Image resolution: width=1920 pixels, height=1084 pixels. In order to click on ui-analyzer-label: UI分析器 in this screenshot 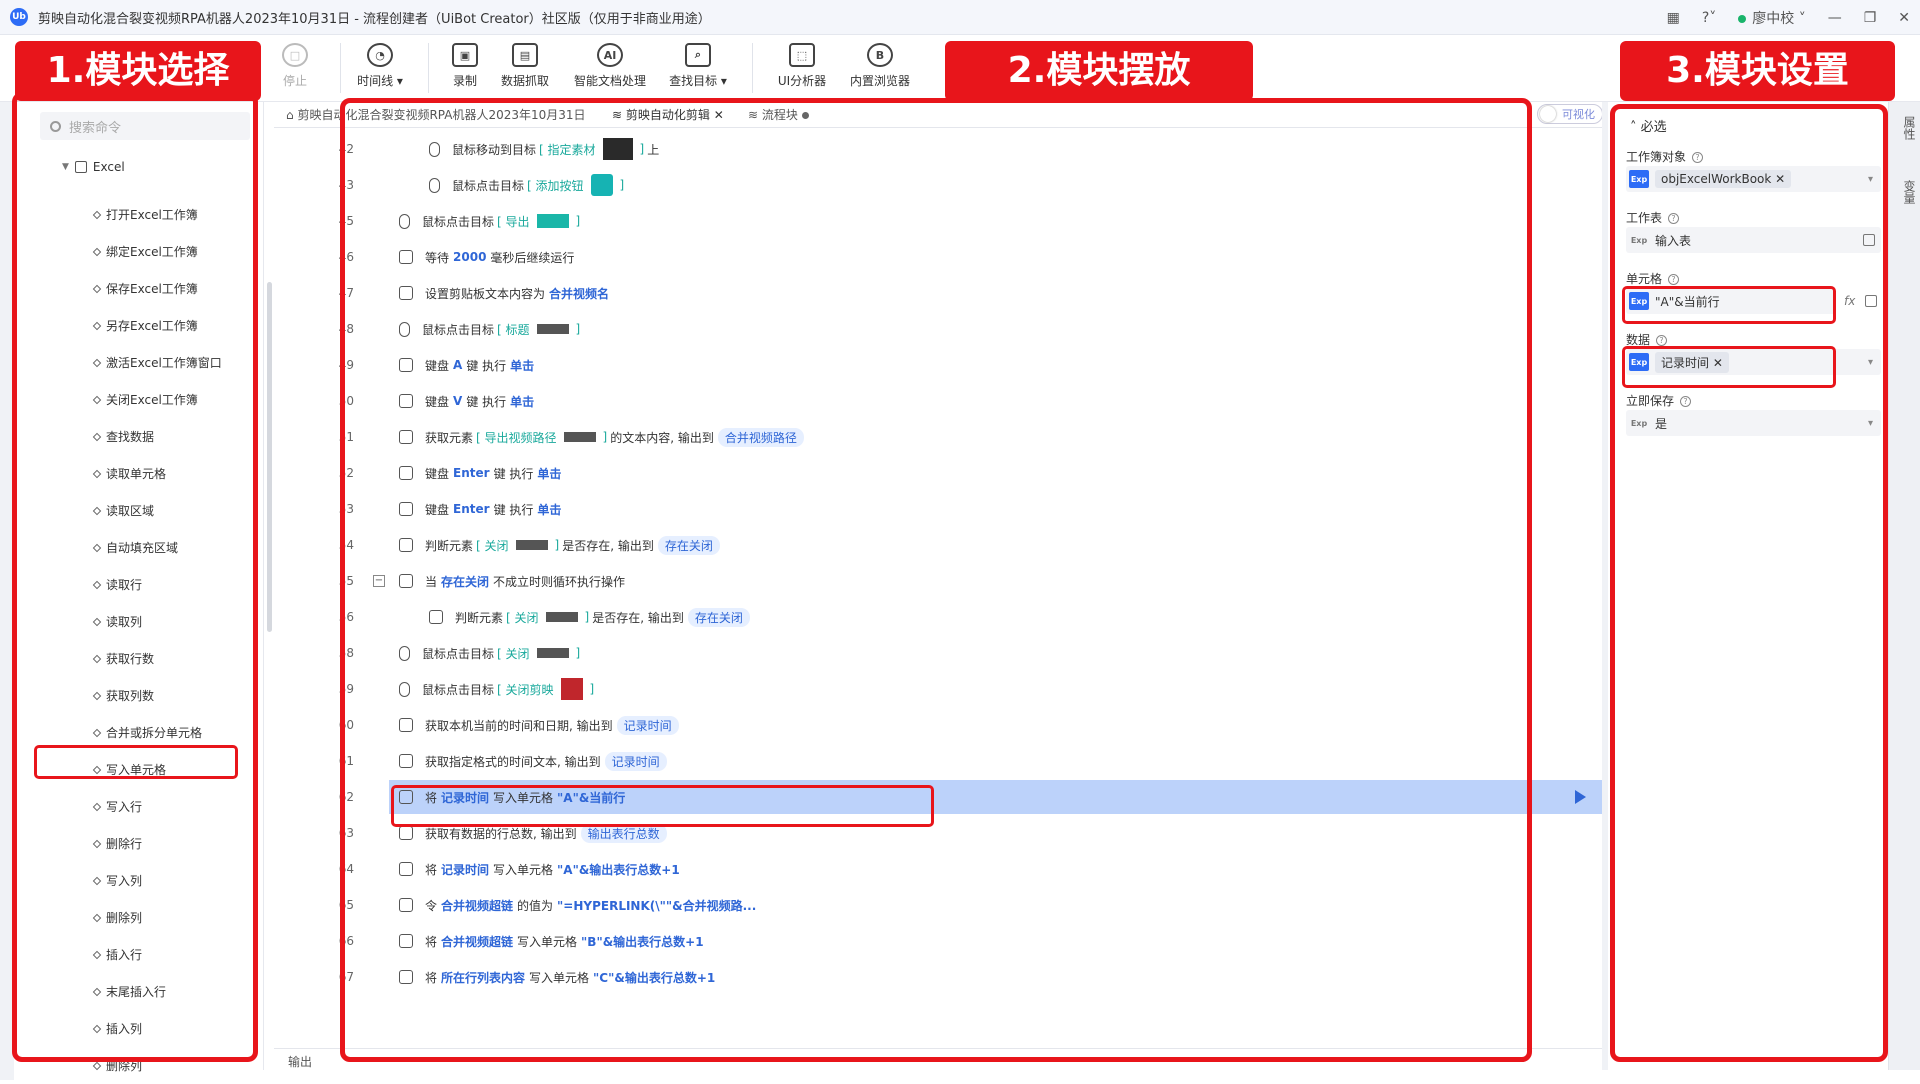, I will do `click(802, 81)`.